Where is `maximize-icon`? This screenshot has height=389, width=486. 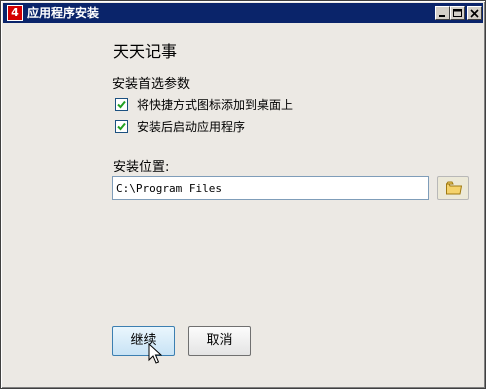
maximize-icon is located at coordinates (457, 13).